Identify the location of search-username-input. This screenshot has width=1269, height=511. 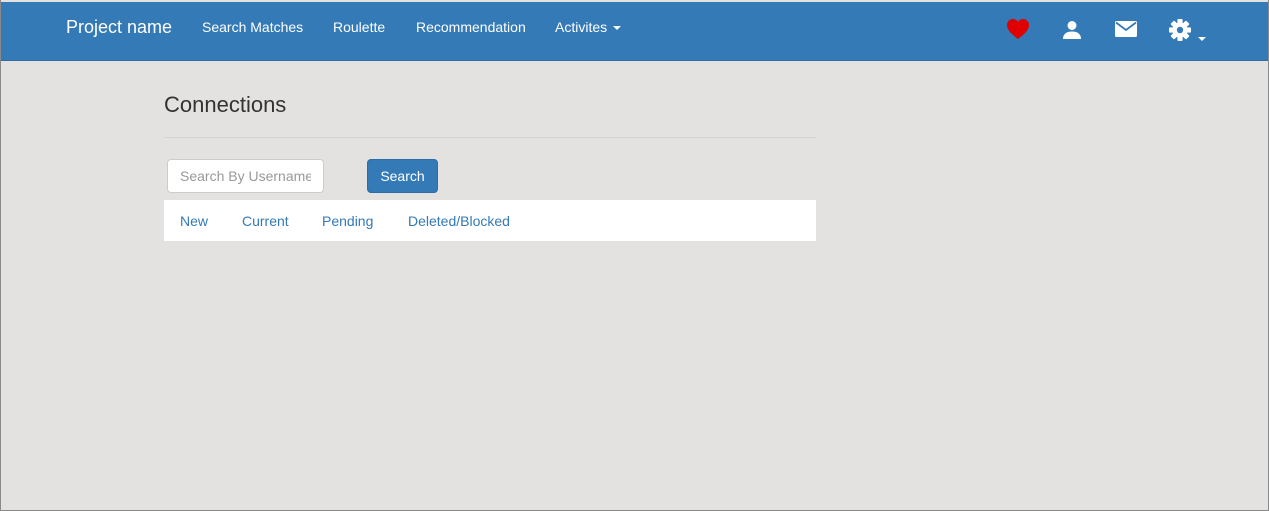
(245, 176).